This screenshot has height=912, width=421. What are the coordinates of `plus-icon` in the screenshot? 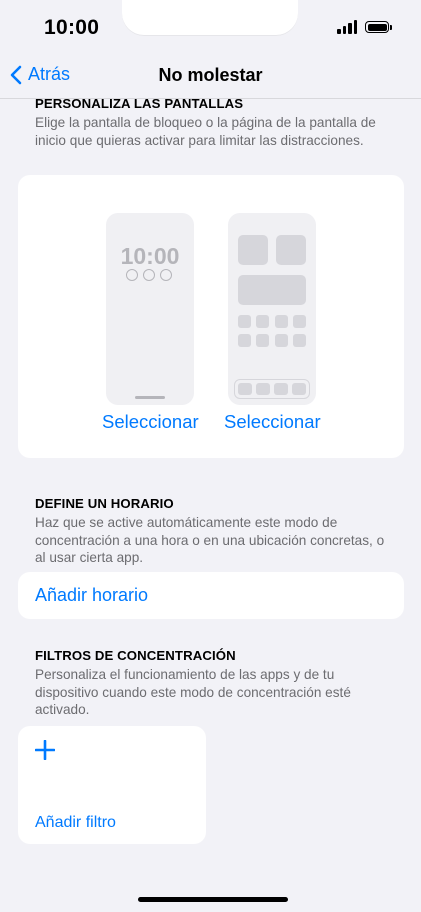 It's located at (45, 750).